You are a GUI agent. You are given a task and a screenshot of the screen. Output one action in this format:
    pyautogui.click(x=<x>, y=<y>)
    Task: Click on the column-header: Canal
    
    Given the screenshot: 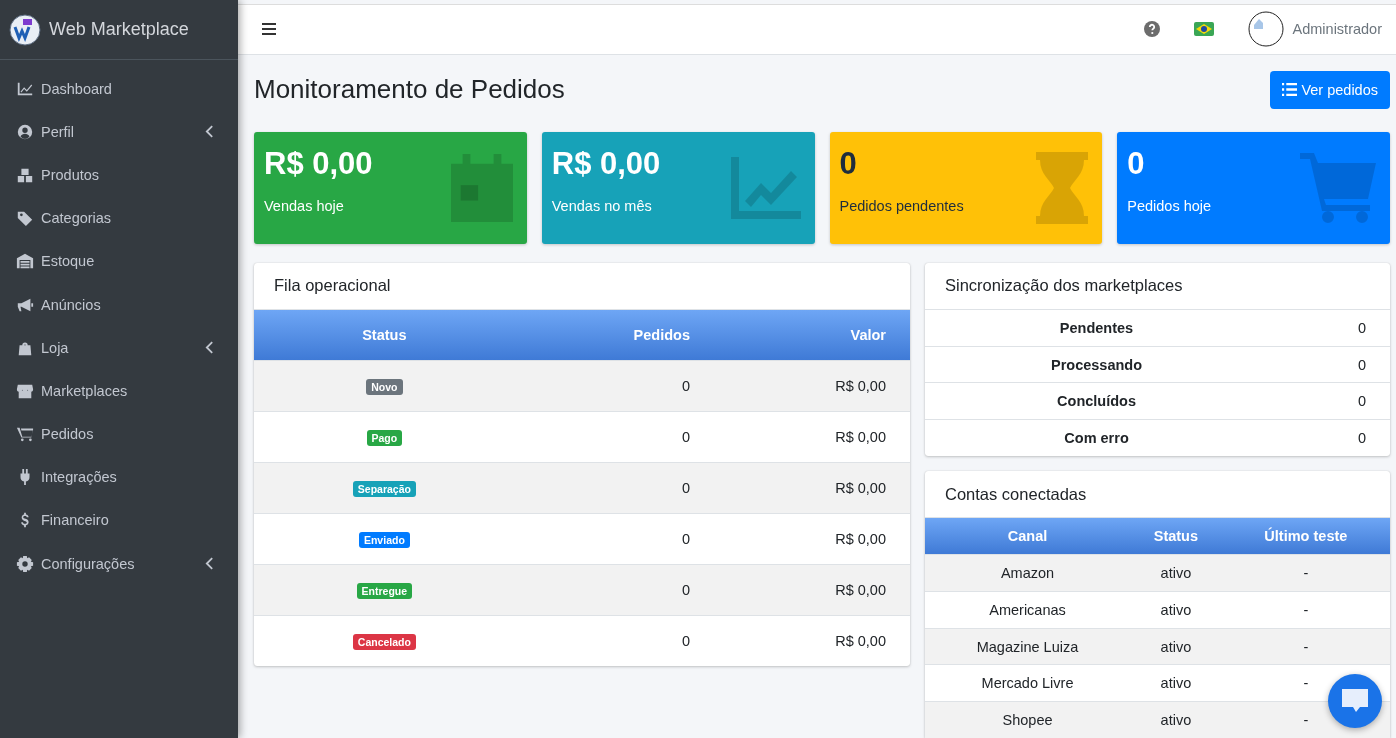 What is the action you would take?
    pyautogui.click(x=1028, y=536)
    